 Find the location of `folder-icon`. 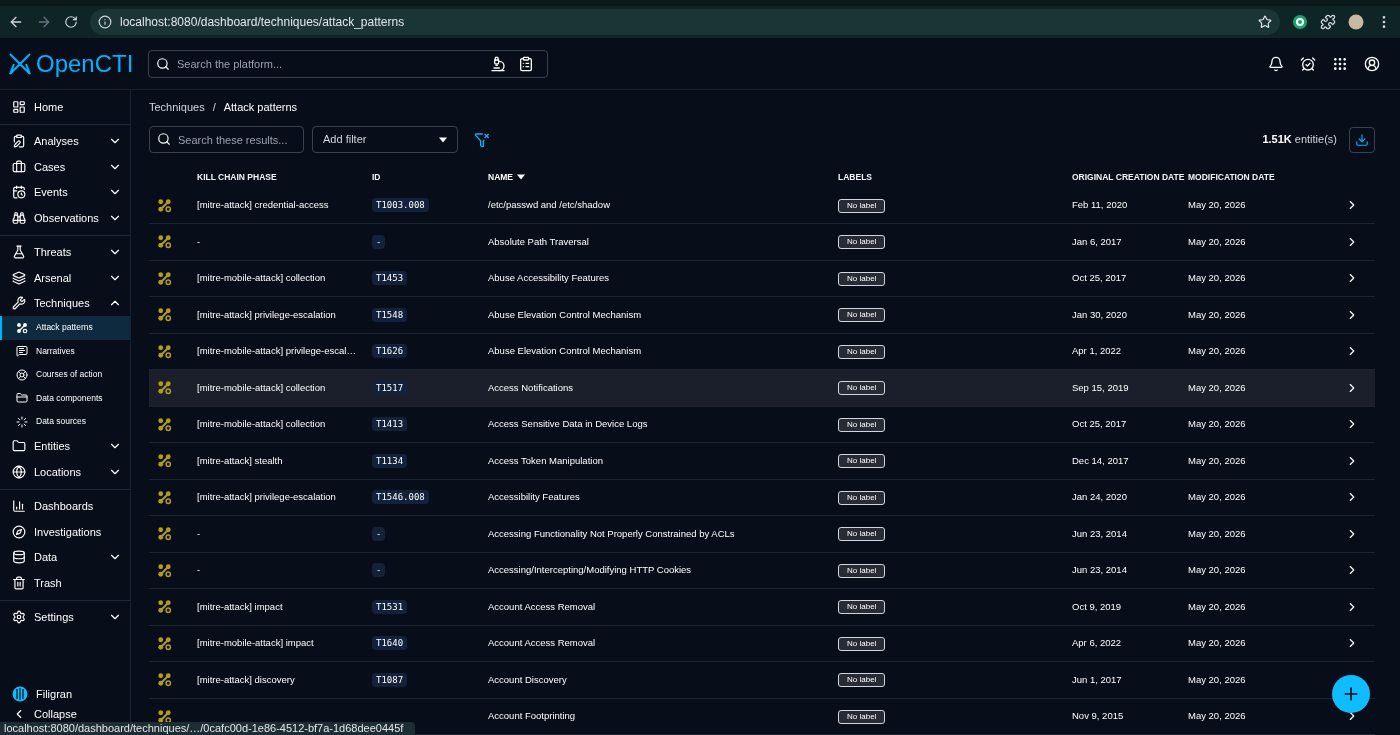

folder-icon is located at coordinates (22, 398).